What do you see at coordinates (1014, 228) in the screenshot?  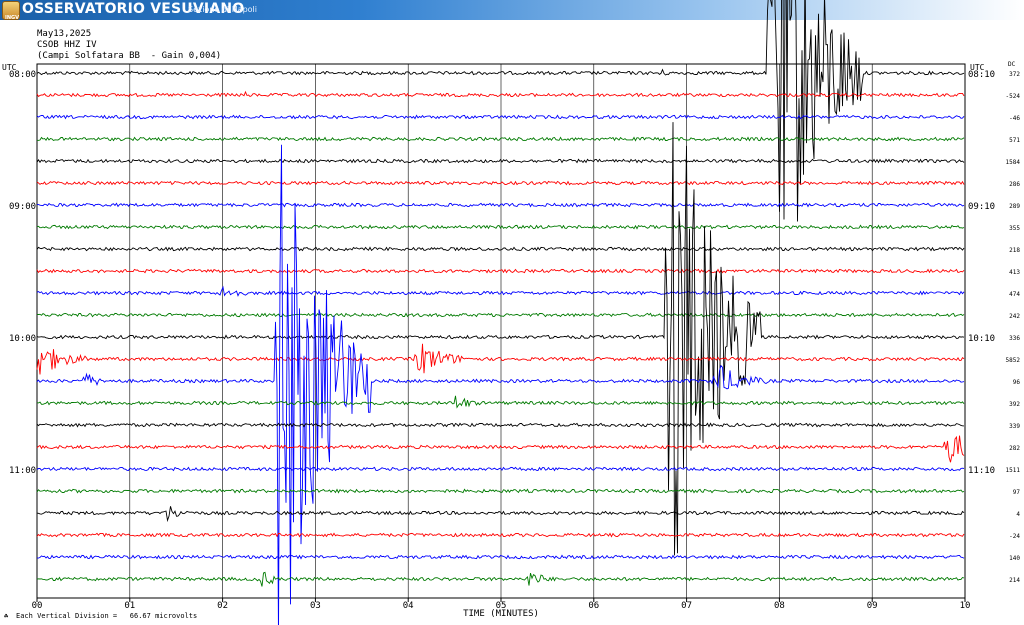 I see `dc-offset-value: 355` at bounding box center [1014, 228].